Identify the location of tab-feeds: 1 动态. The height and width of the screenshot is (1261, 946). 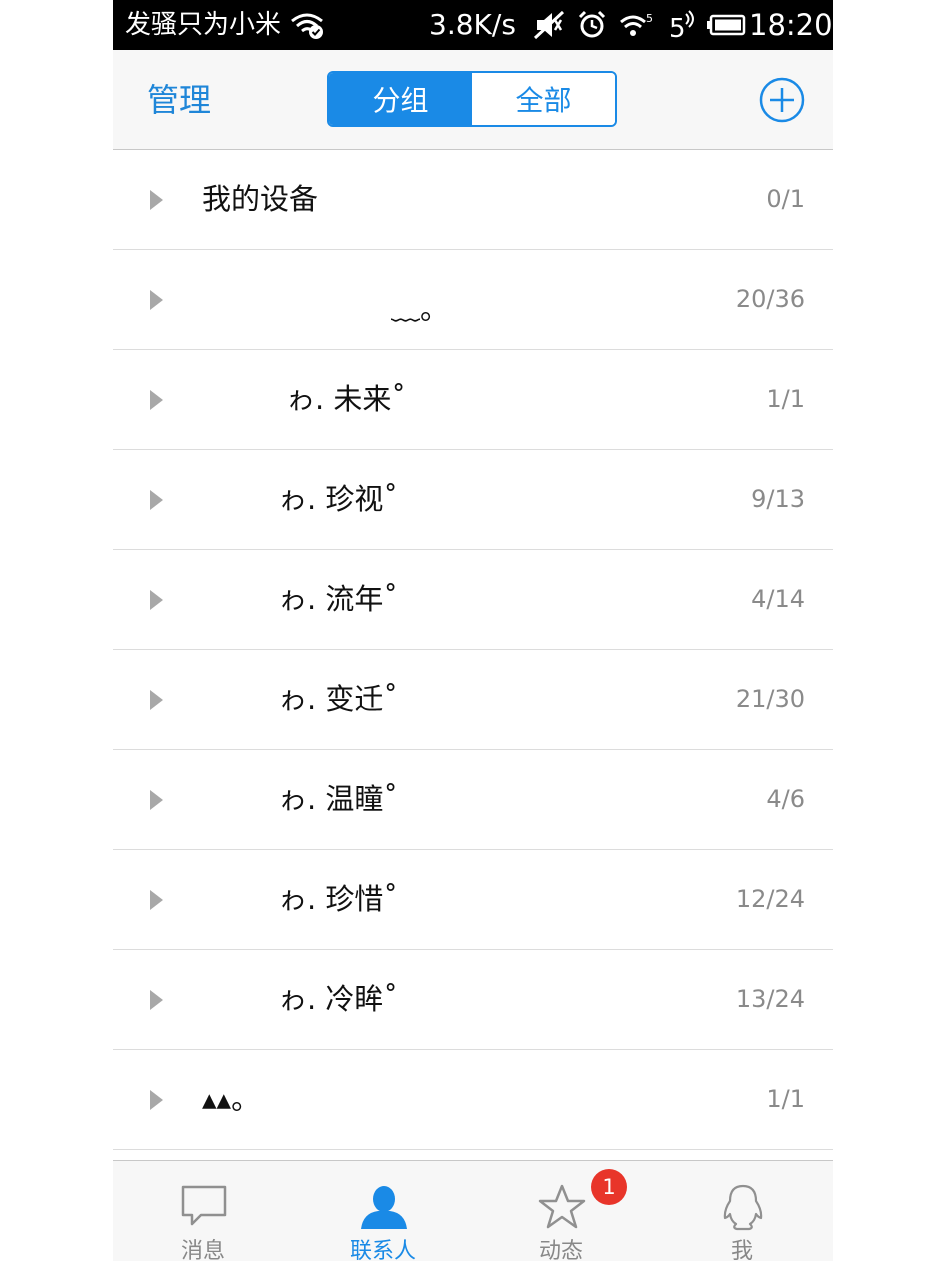
(564, 1211).